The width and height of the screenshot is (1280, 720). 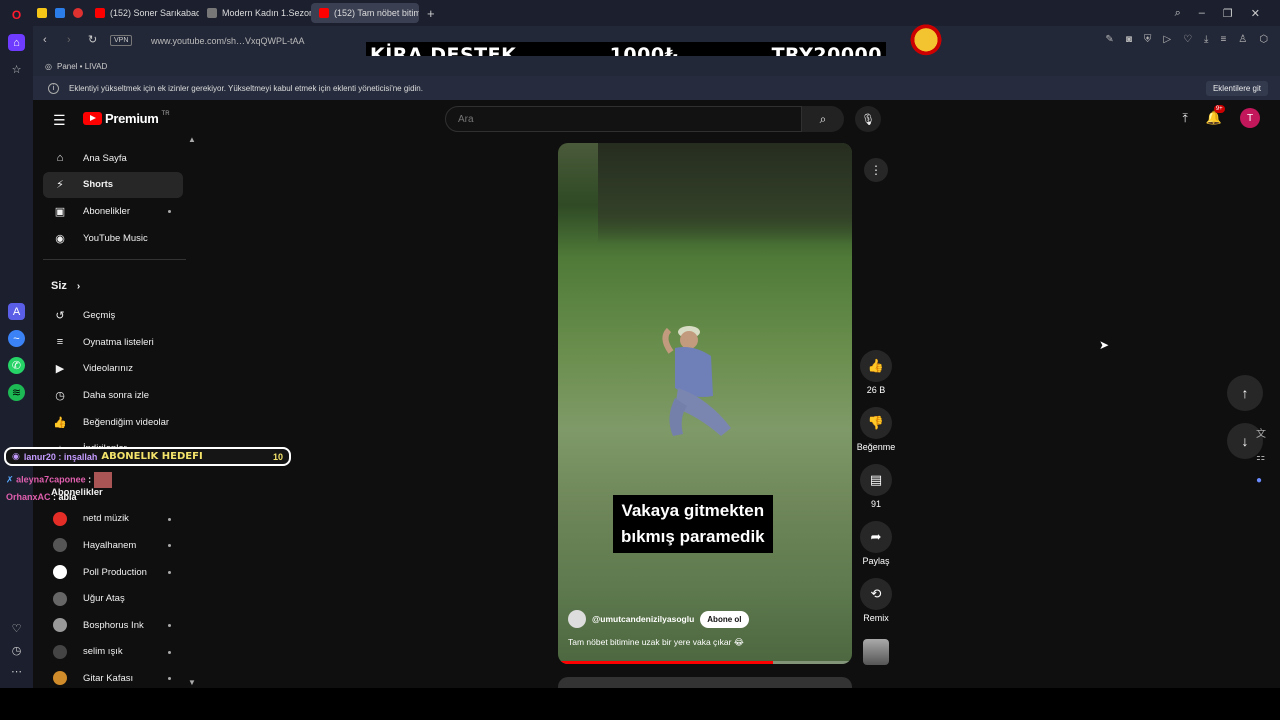 What do you see at coordinates (623, 119) in the screenshot?
I see `search-input` at bounding box center [623, 119].